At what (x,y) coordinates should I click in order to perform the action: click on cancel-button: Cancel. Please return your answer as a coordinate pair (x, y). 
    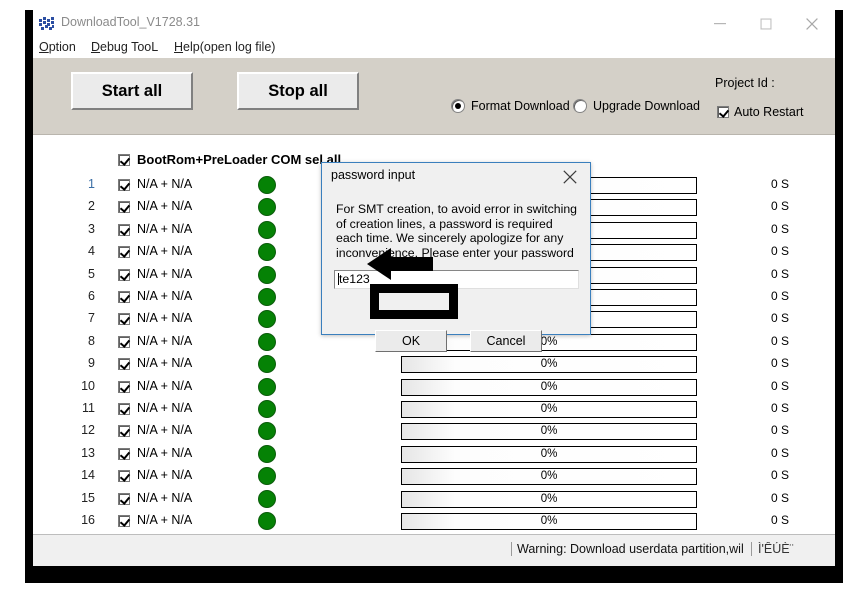
    Looking at the image, I should click on (506, 341).